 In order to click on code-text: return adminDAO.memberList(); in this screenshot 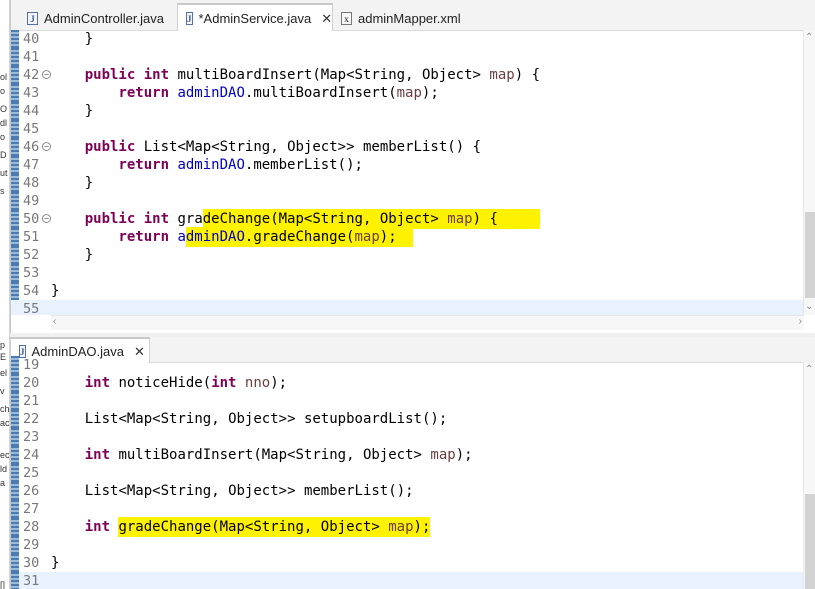, I will do `click(240, 165)`.